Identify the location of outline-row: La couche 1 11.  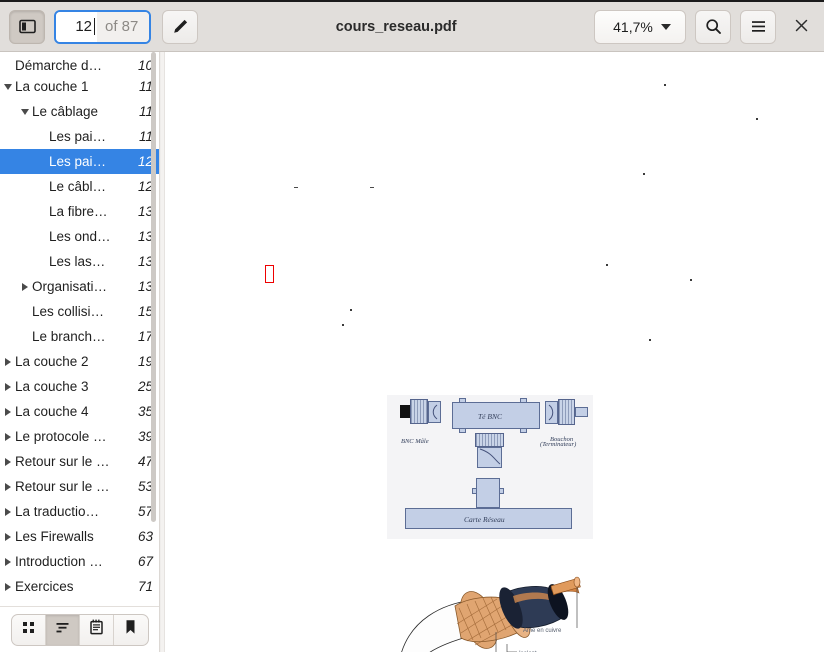
(79, 86).